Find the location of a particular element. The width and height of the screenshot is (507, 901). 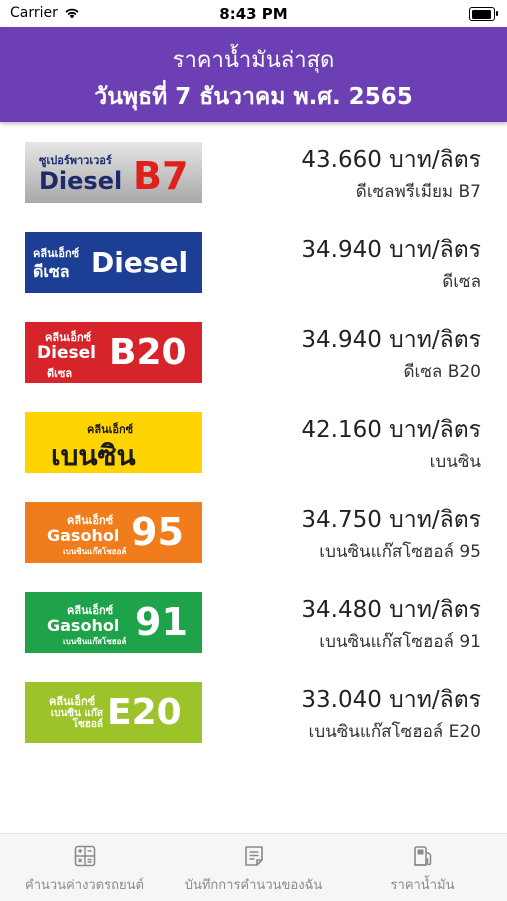

fuel-name: ดีเซล B20 is located at coordinates (442, 372).